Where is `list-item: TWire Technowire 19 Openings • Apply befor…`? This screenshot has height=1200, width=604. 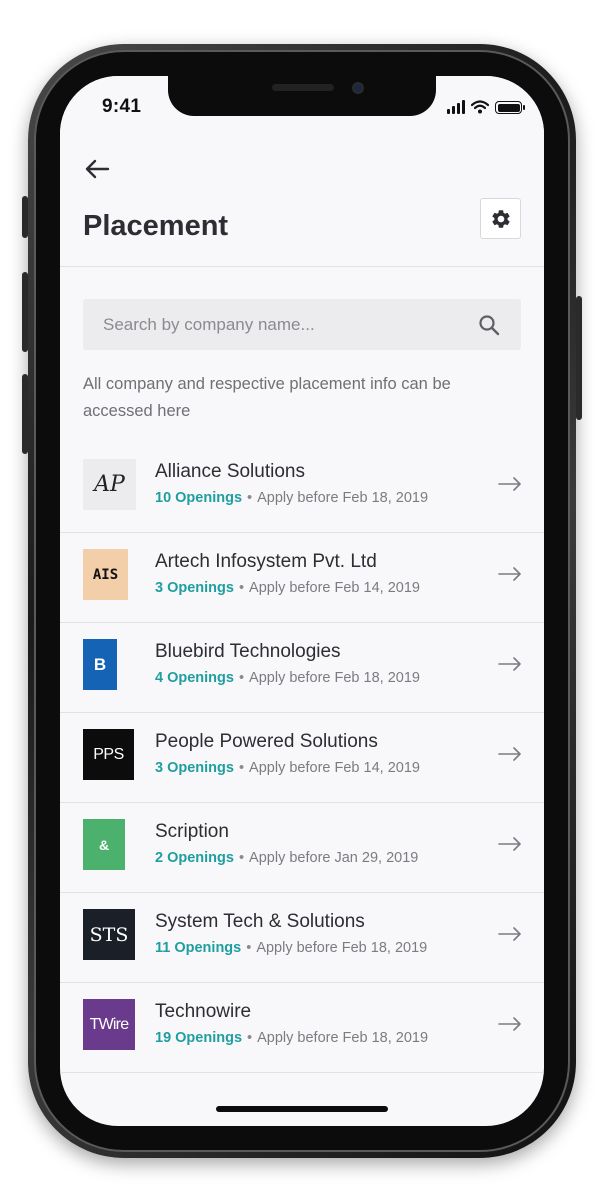
list-item: TWire Technowire 19 Openings • Apply befor… is located at coordinates (302, 1028).